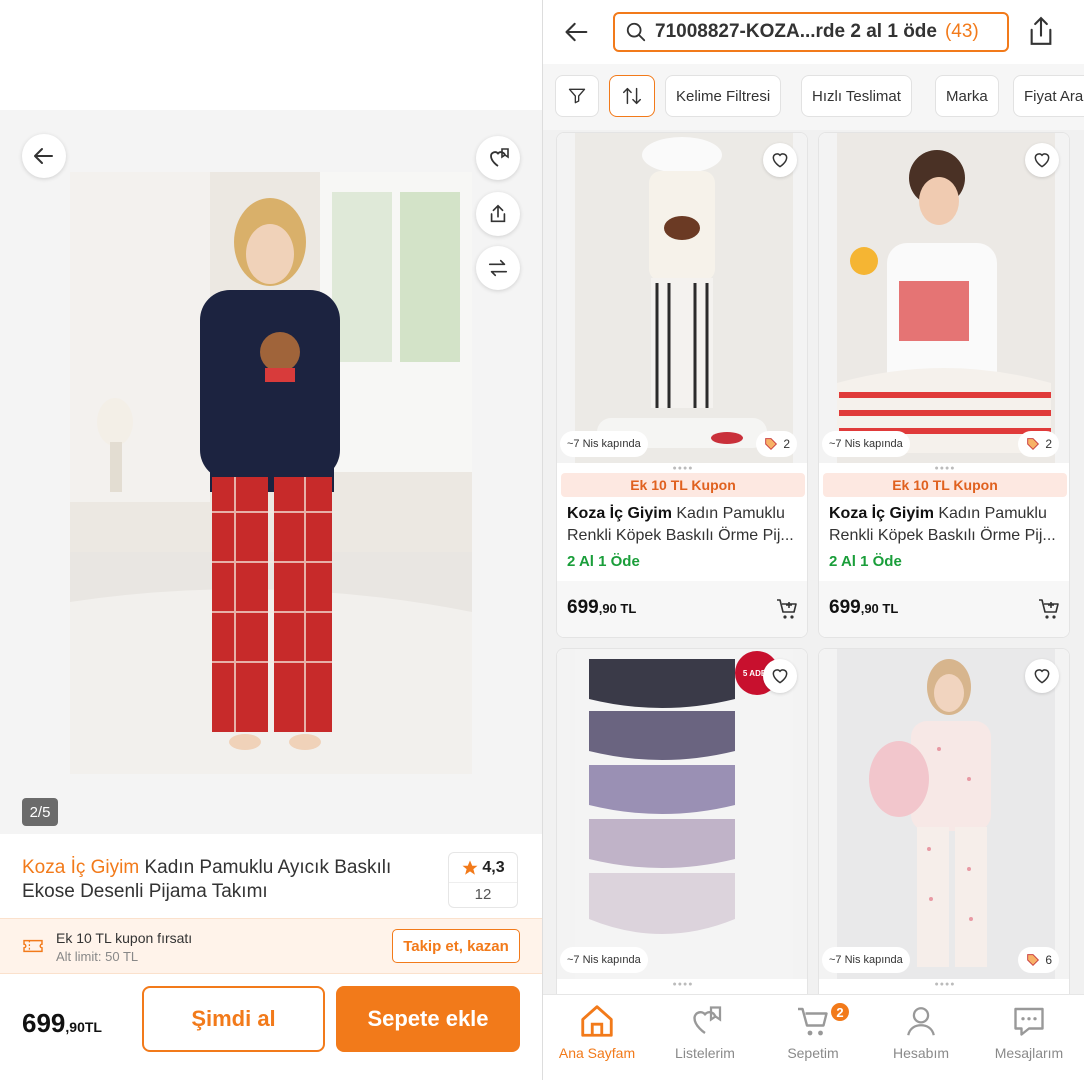 The width and height of the screenshot is (1084, 1080). I want to click on coupon-title: Ek 10 TL kupon fırsatı, so click(124, 938).